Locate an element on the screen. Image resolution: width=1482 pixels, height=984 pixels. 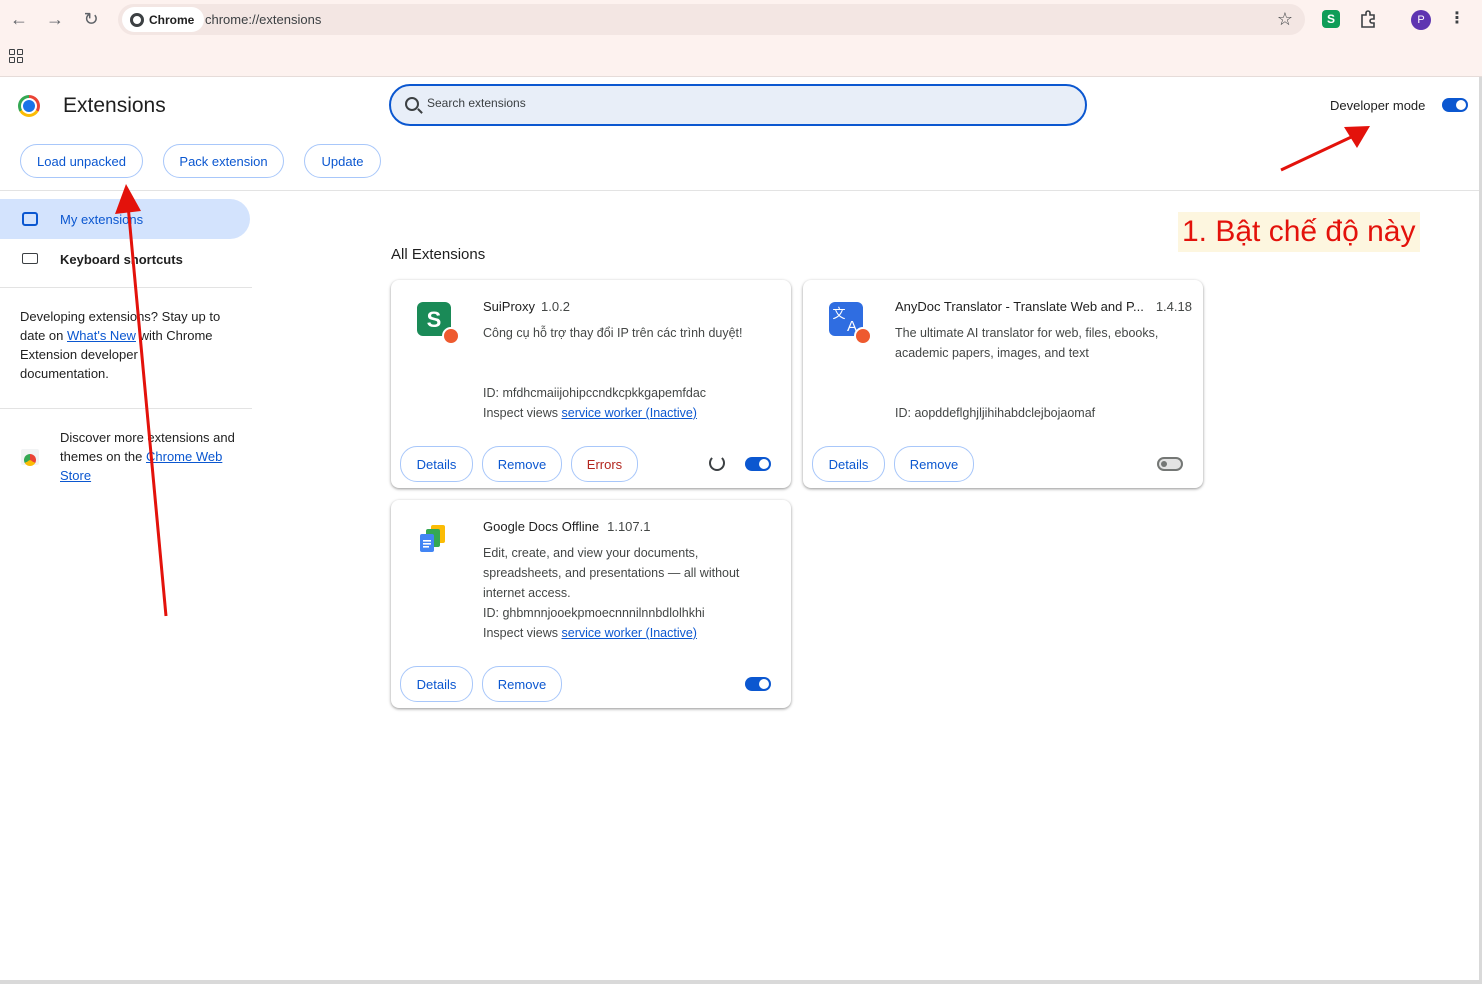
suiproxy-toolbar-icon: S is located at coordinates (1331, 19).